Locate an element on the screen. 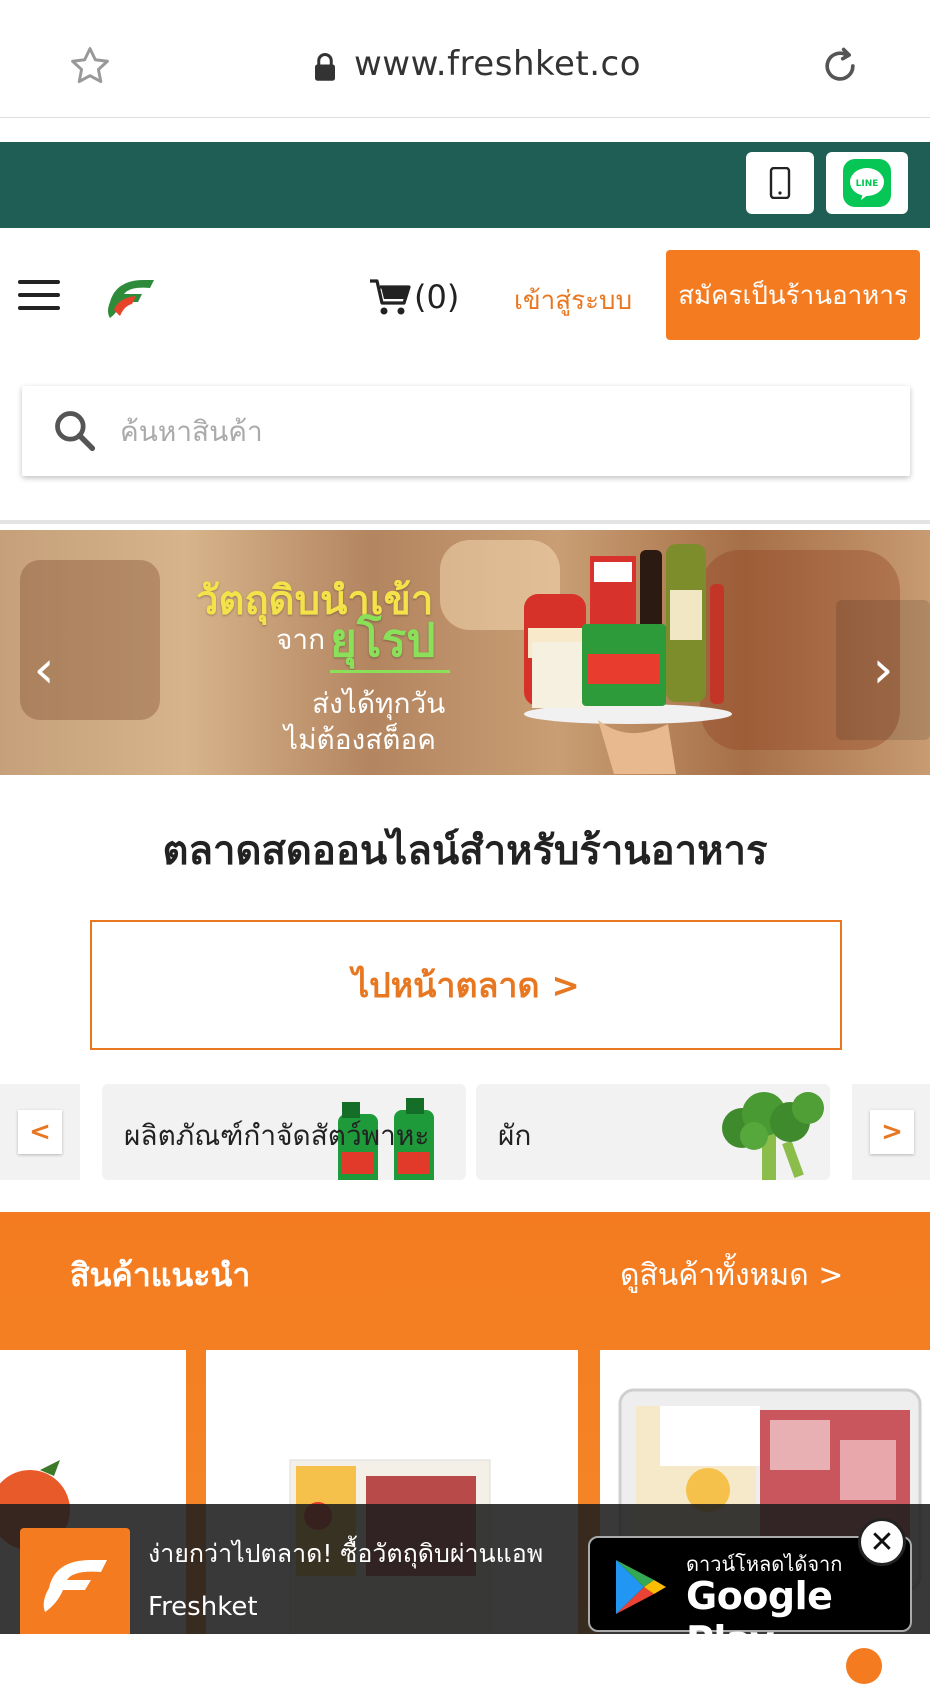  line-icon: LINE is located at coordinates (867, 183).